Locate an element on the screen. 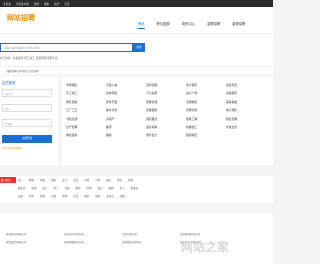 This screenshot has height=264, width=320. category-link: 客户服务 is located at coordinates (206, 85).